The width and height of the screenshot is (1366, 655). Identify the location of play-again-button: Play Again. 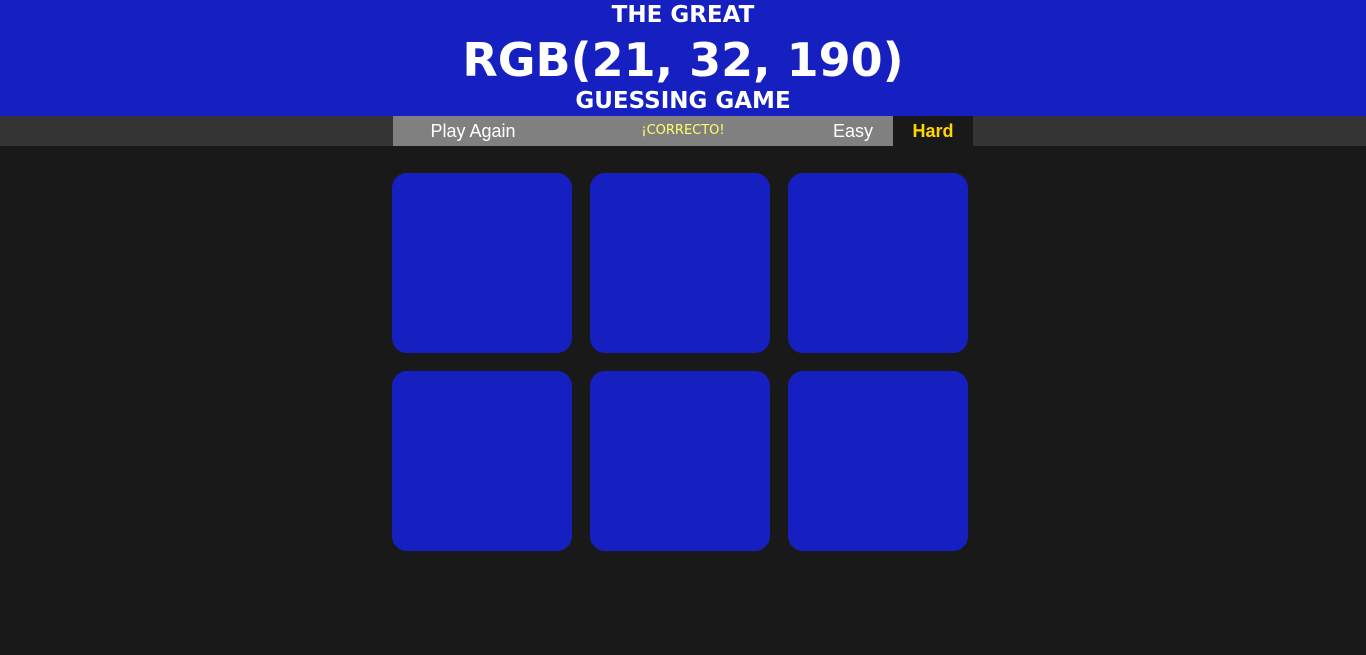
(473, 131).